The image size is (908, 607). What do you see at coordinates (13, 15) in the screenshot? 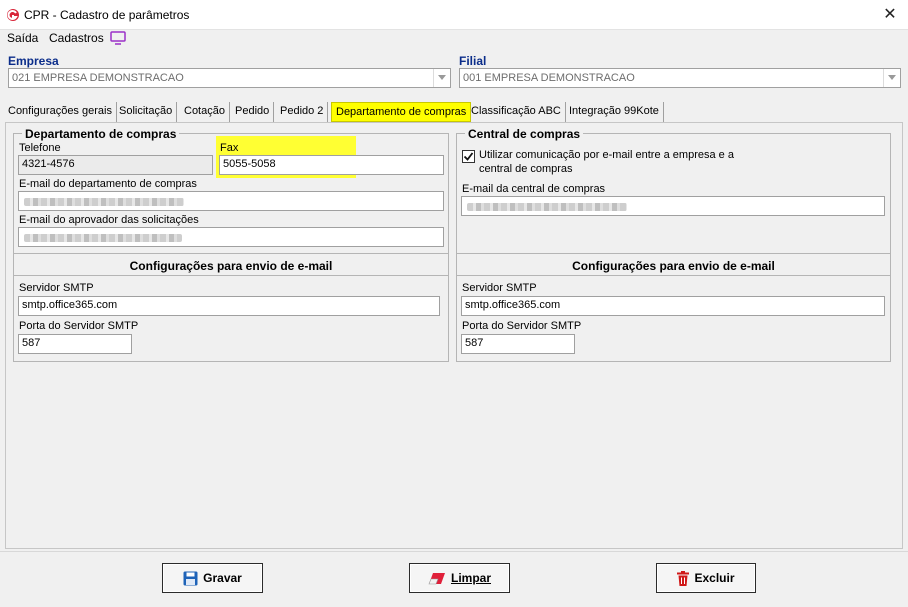
I see `app-logo-icon` at bounding box center [13, 15].